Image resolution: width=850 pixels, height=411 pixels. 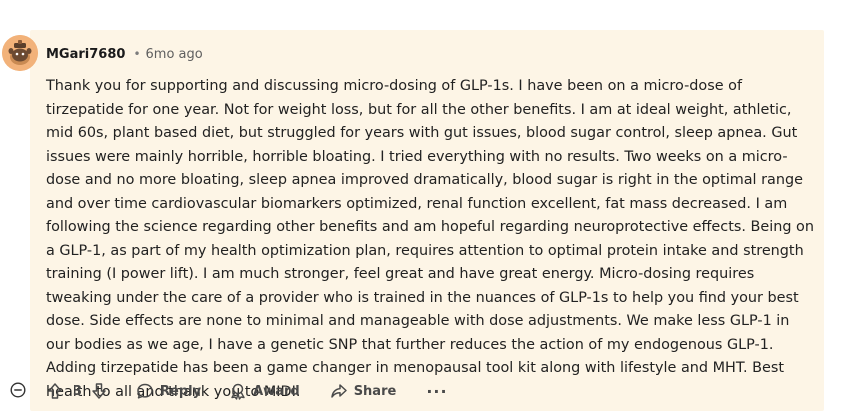 I want to click on avatar, so click(x=20, y=53).